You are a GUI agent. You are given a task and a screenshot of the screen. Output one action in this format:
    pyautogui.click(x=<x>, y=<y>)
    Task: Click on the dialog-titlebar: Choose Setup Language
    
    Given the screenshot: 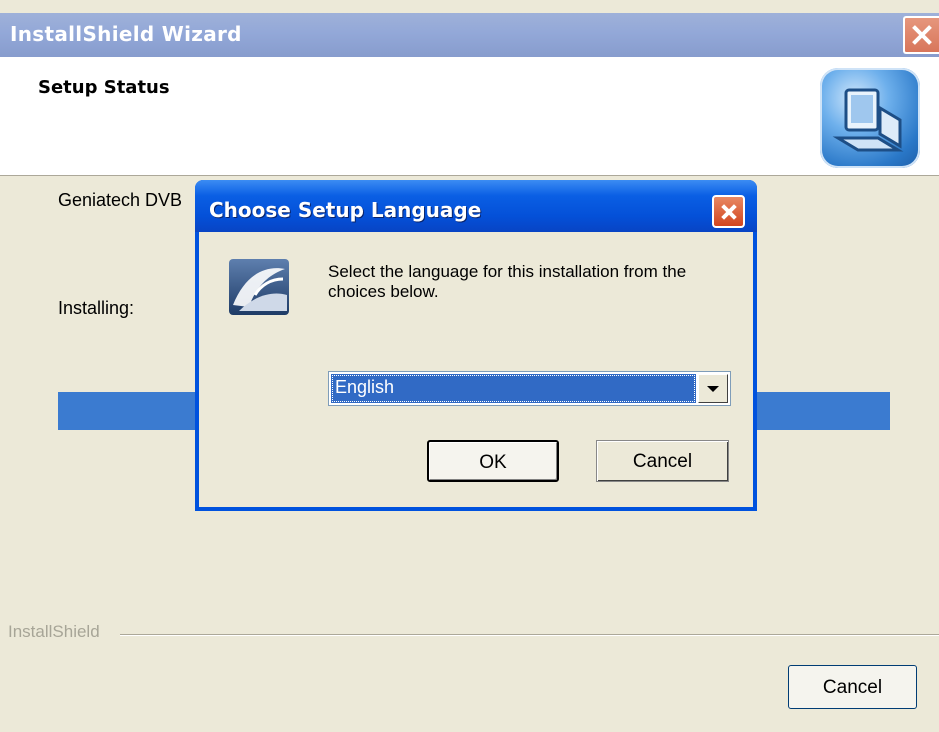 What is the action you would take?
    pyautogui.click(x=476, y=206)
    